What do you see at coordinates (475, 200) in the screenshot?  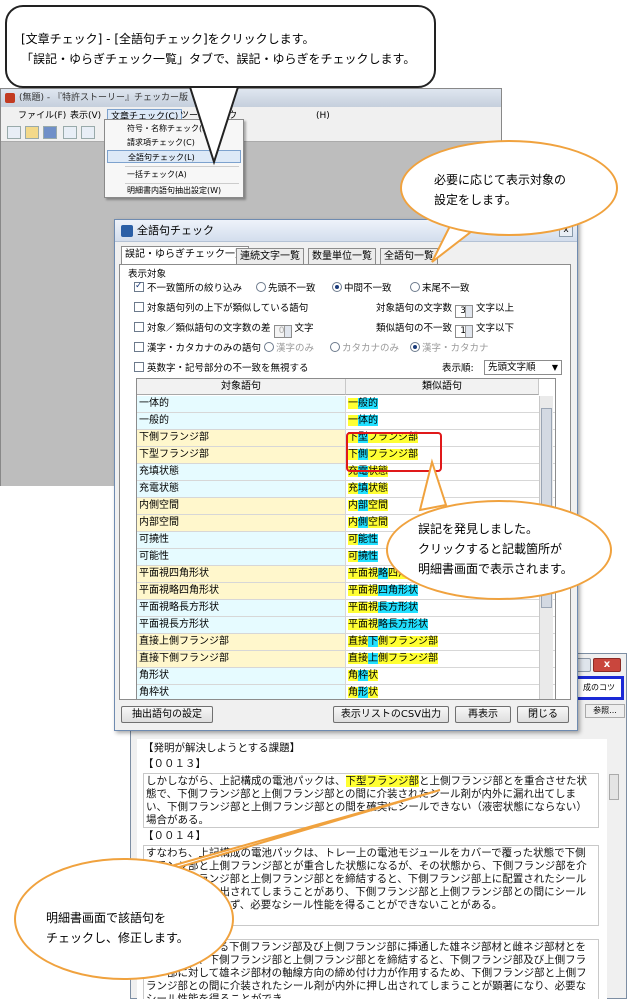 I see `callout-text: 設定をします。` at bounding box center [475, 200].